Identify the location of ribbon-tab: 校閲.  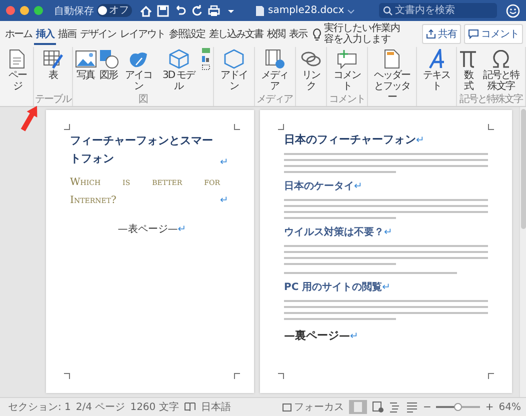
(276, 34).